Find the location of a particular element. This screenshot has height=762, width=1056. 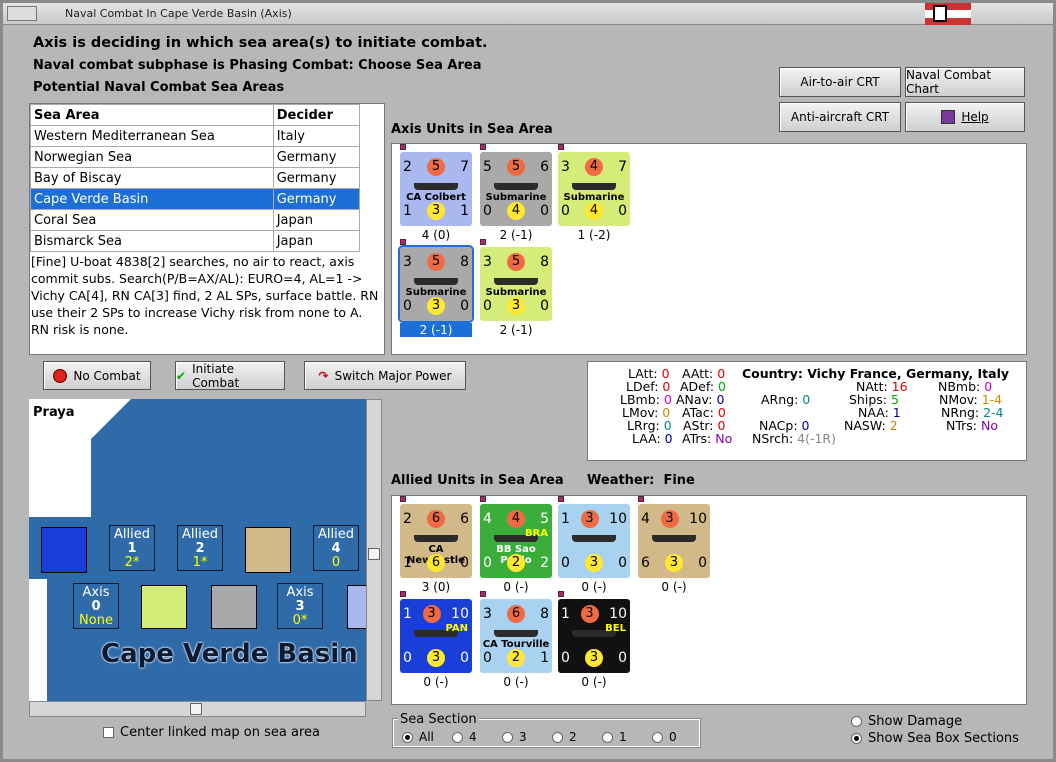

allied-unit-counter: 266CA Newcastle160 is located at coordinates (436, 541).